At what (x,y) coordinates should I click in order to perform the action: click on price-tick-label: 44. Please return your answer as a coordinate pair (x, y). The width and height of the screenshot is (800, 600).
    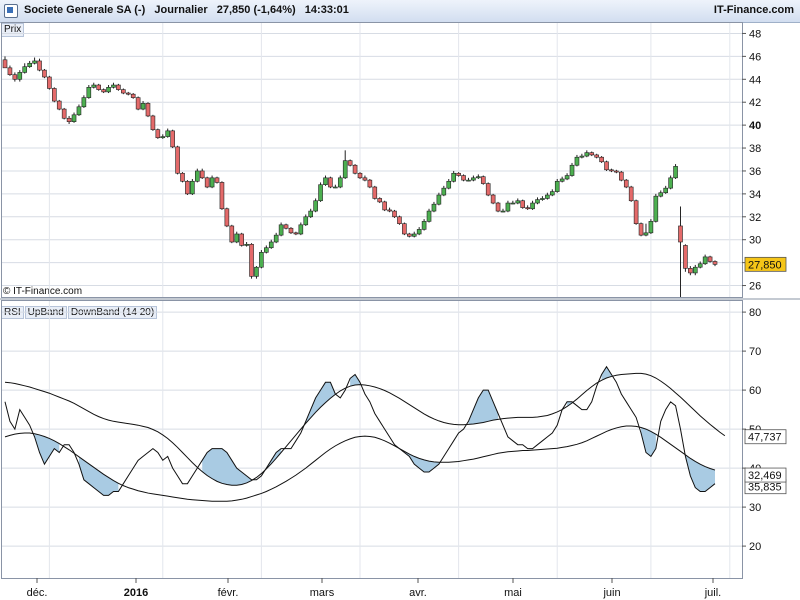
    Looking at the image, I should click on (755, 80).